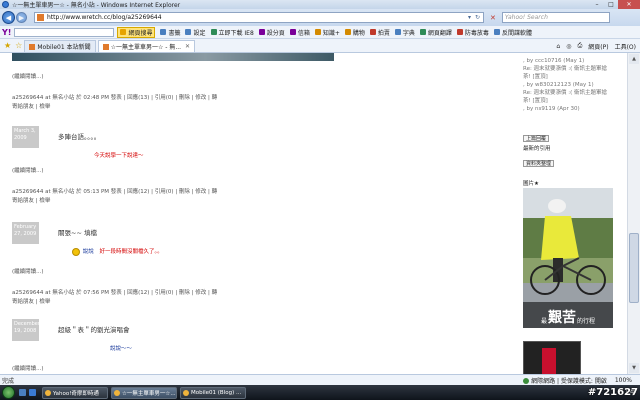  What do you see at coordinates (512, 32) in the screenshot?
I see `toolbar-button: 反間諜軟體` at bounding box center [512, 32].